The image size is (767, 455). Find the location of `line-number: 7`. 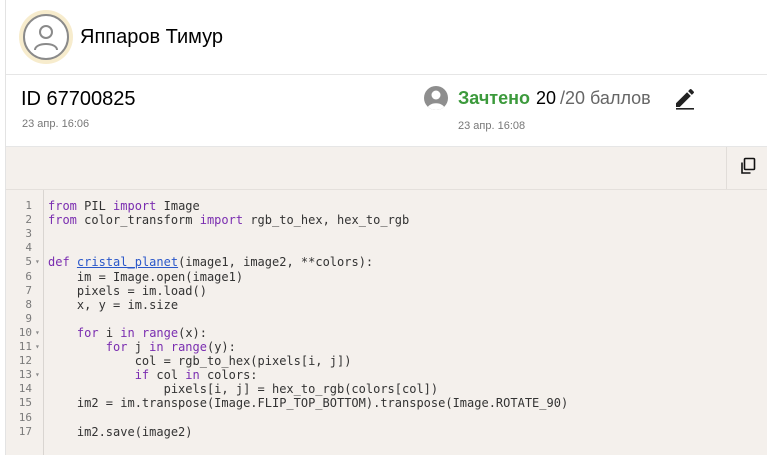

line-number: 7 is located at coordinates (28, 290).